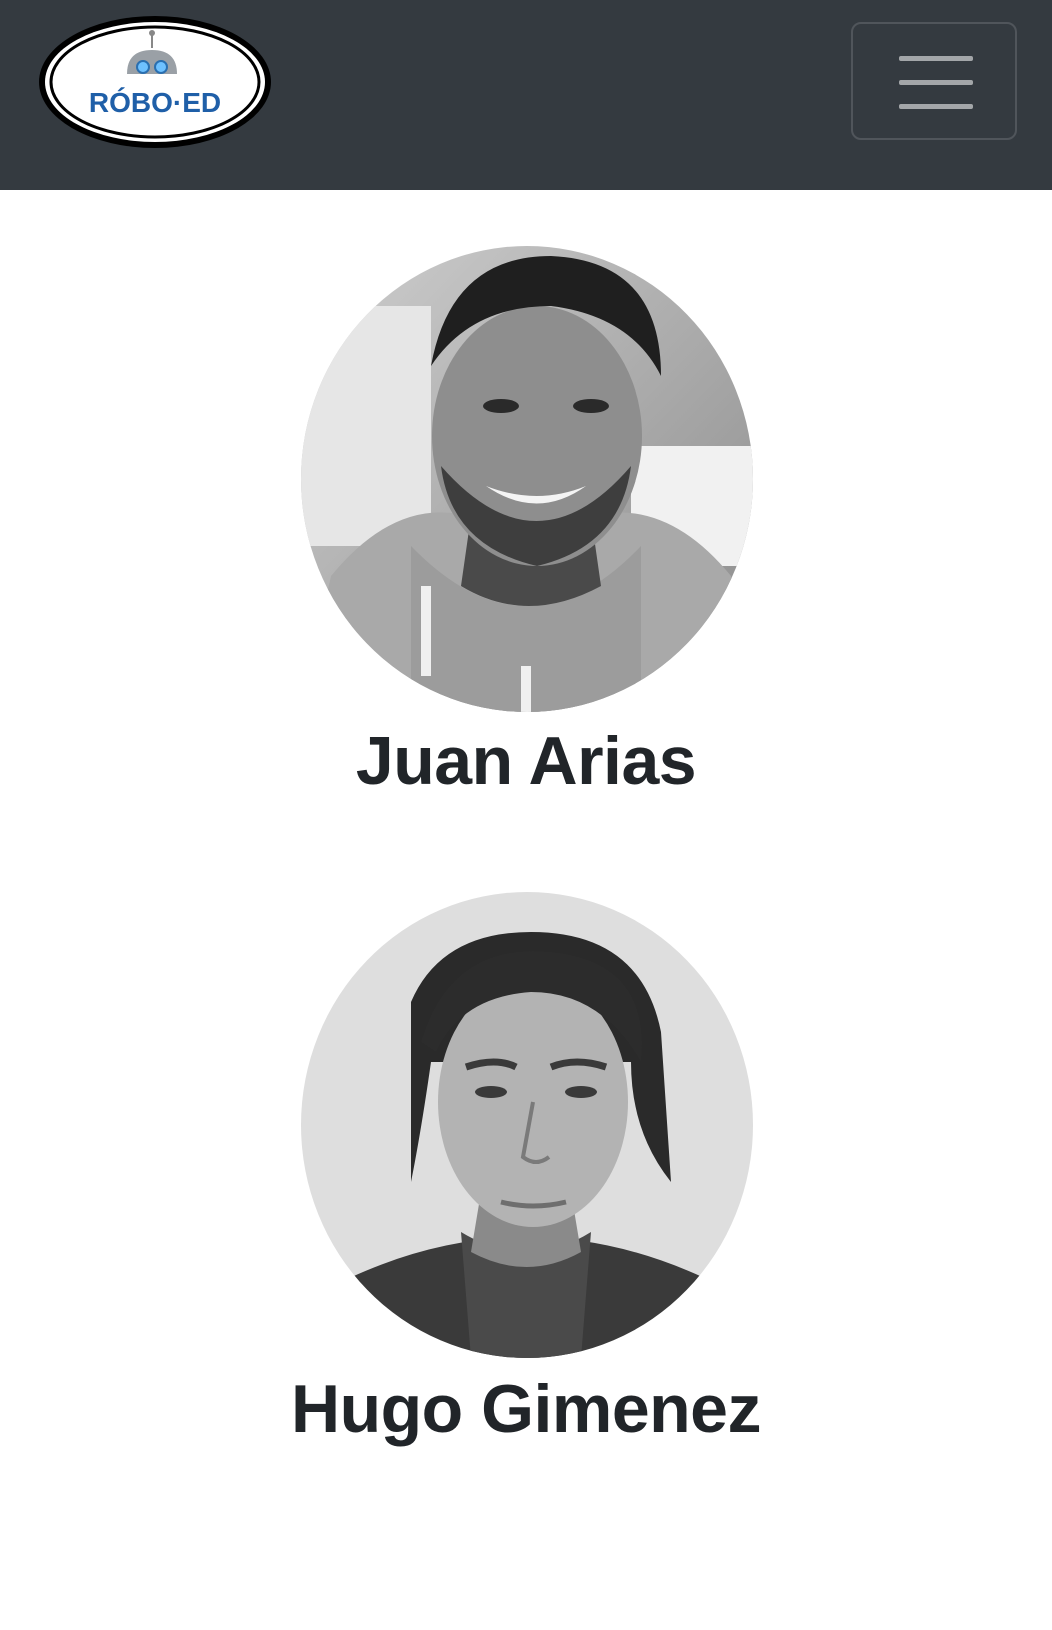  I want to click on navbar-toggler-button, so click(934, 81).